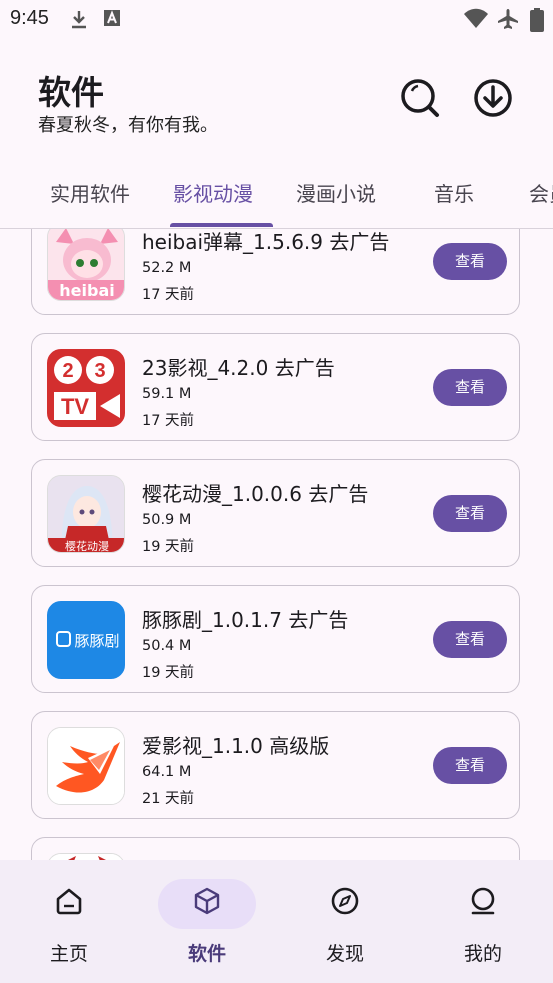 The width and height of the screenshot is (553, 983). What do you see at coordinates (86, 514) in the screenshot?
I see `app-icon-sakura-anime: 樱花动漫` at bounding box center [86, 514].